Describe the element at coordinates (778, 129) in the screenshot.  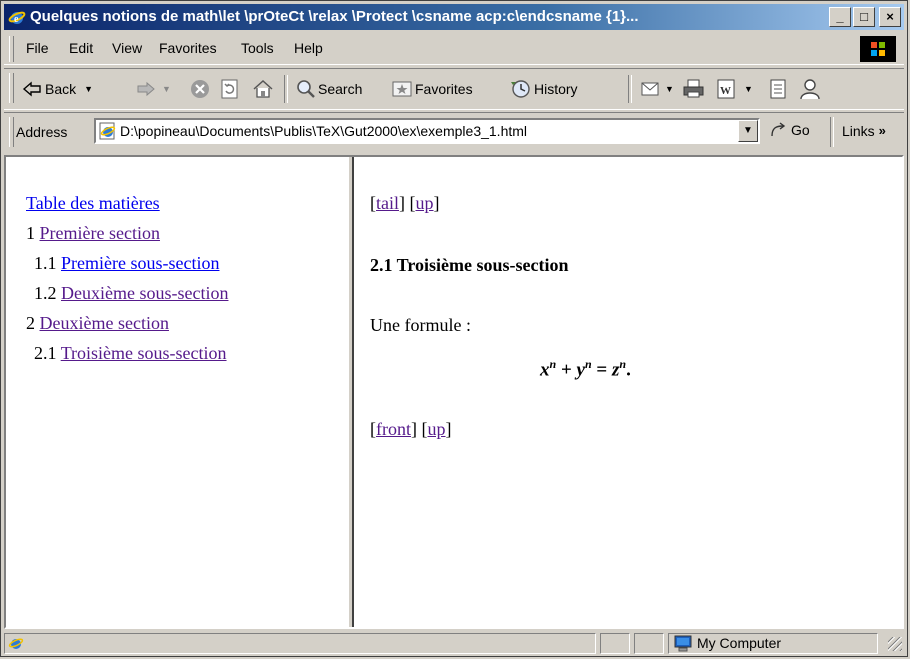
I see `go-arrow-icon` at that location.